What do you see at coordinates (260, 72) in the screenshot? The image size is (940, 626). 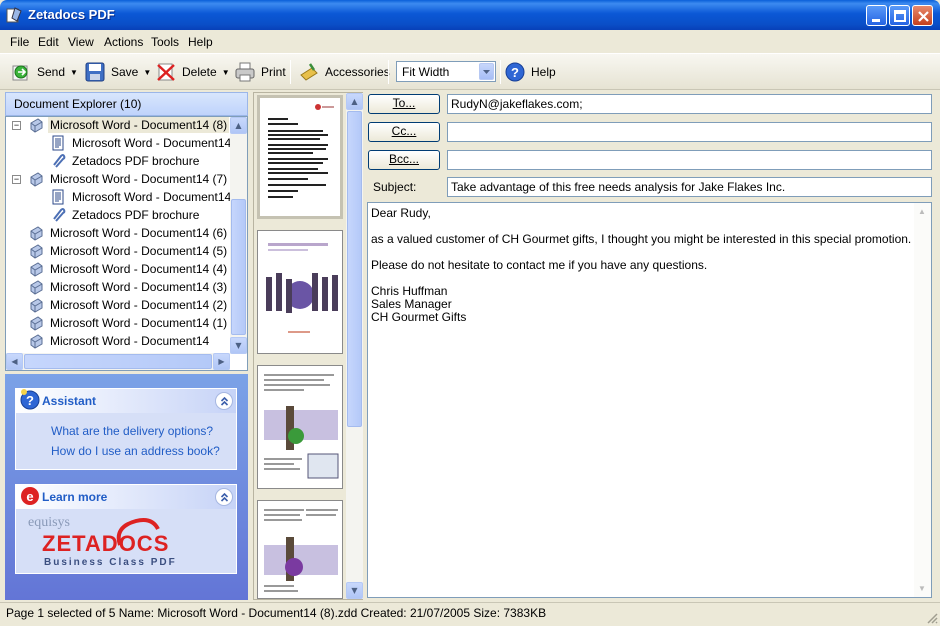 I see `print-button: Print` at bounding box center [260, 72].